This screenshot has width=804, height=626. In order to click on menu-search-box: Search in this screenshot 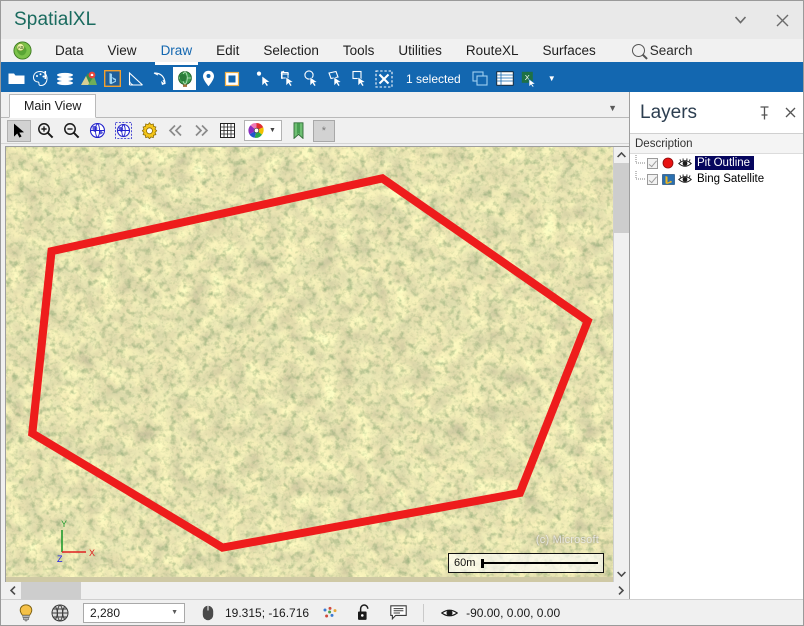, I will do `click(650, 50)`.